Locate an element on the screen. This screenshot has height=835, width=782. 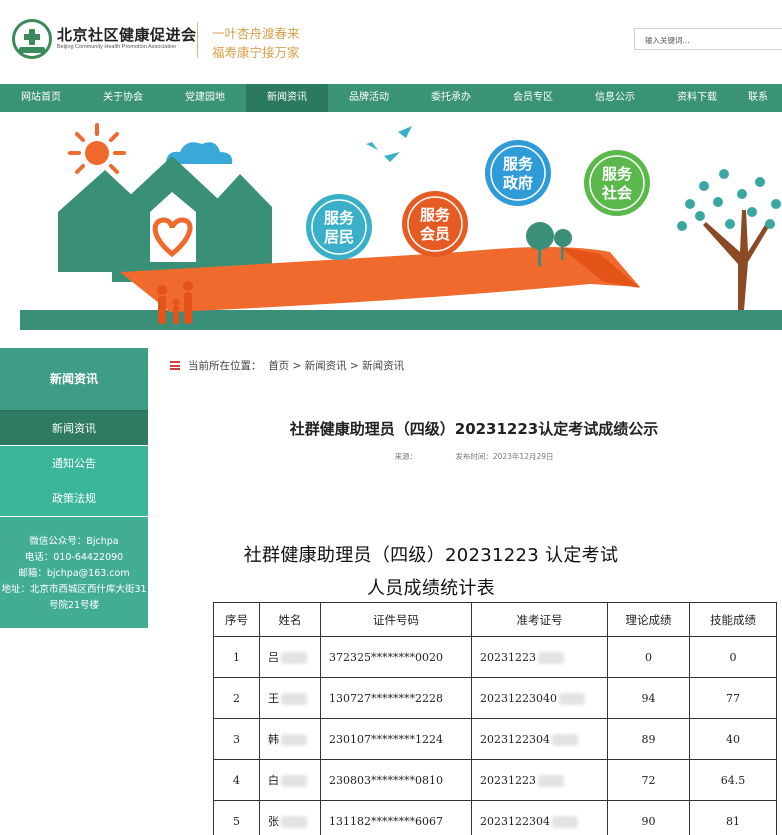
nav-item-brand-events: 品牌活动 is located at coordinates (369, 98).